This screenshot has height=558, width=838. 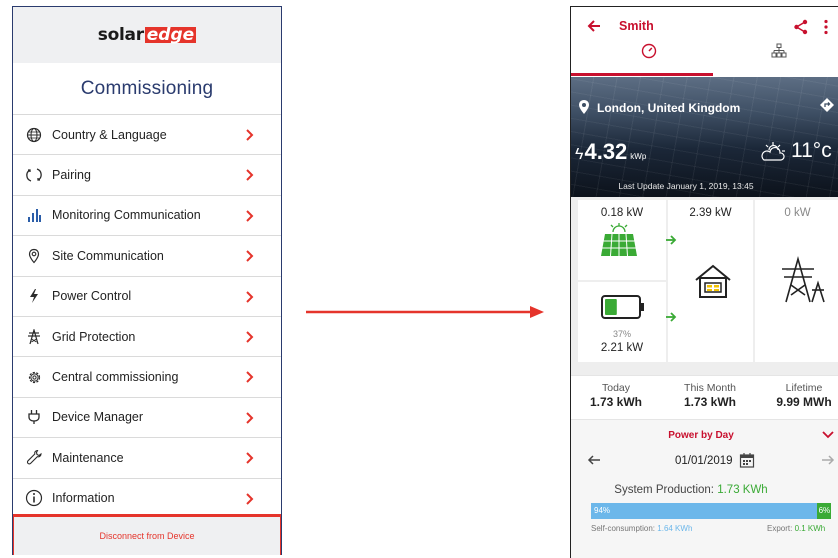 I want to click on selected-date: 01/01/2019, so click(x=704, y=461).